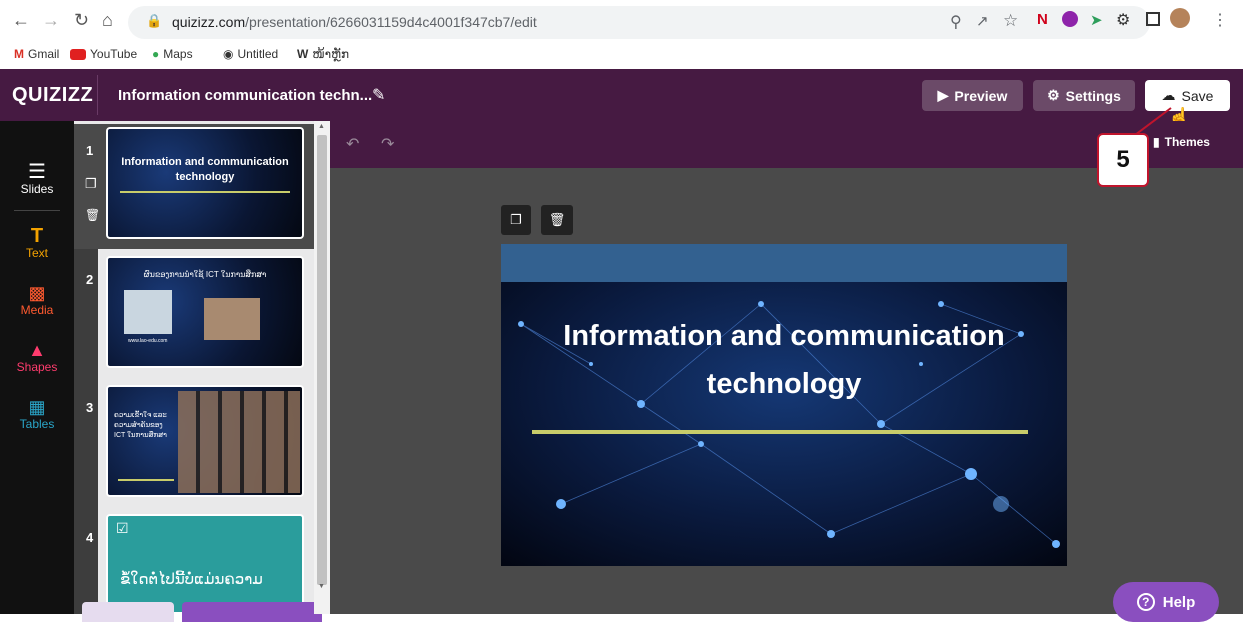  I want to click on thumb-title: ຂໍ້ໃດຕໍ່ໄປນີ້ບໍ່ແມ່ນຄວາມ, so click(191, 579).